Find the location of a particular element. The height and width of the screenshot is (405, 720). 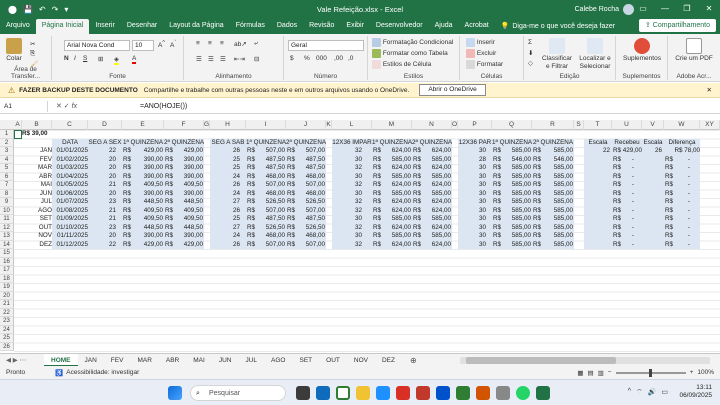

row-header: 18 is located at coordinates (7, 278).